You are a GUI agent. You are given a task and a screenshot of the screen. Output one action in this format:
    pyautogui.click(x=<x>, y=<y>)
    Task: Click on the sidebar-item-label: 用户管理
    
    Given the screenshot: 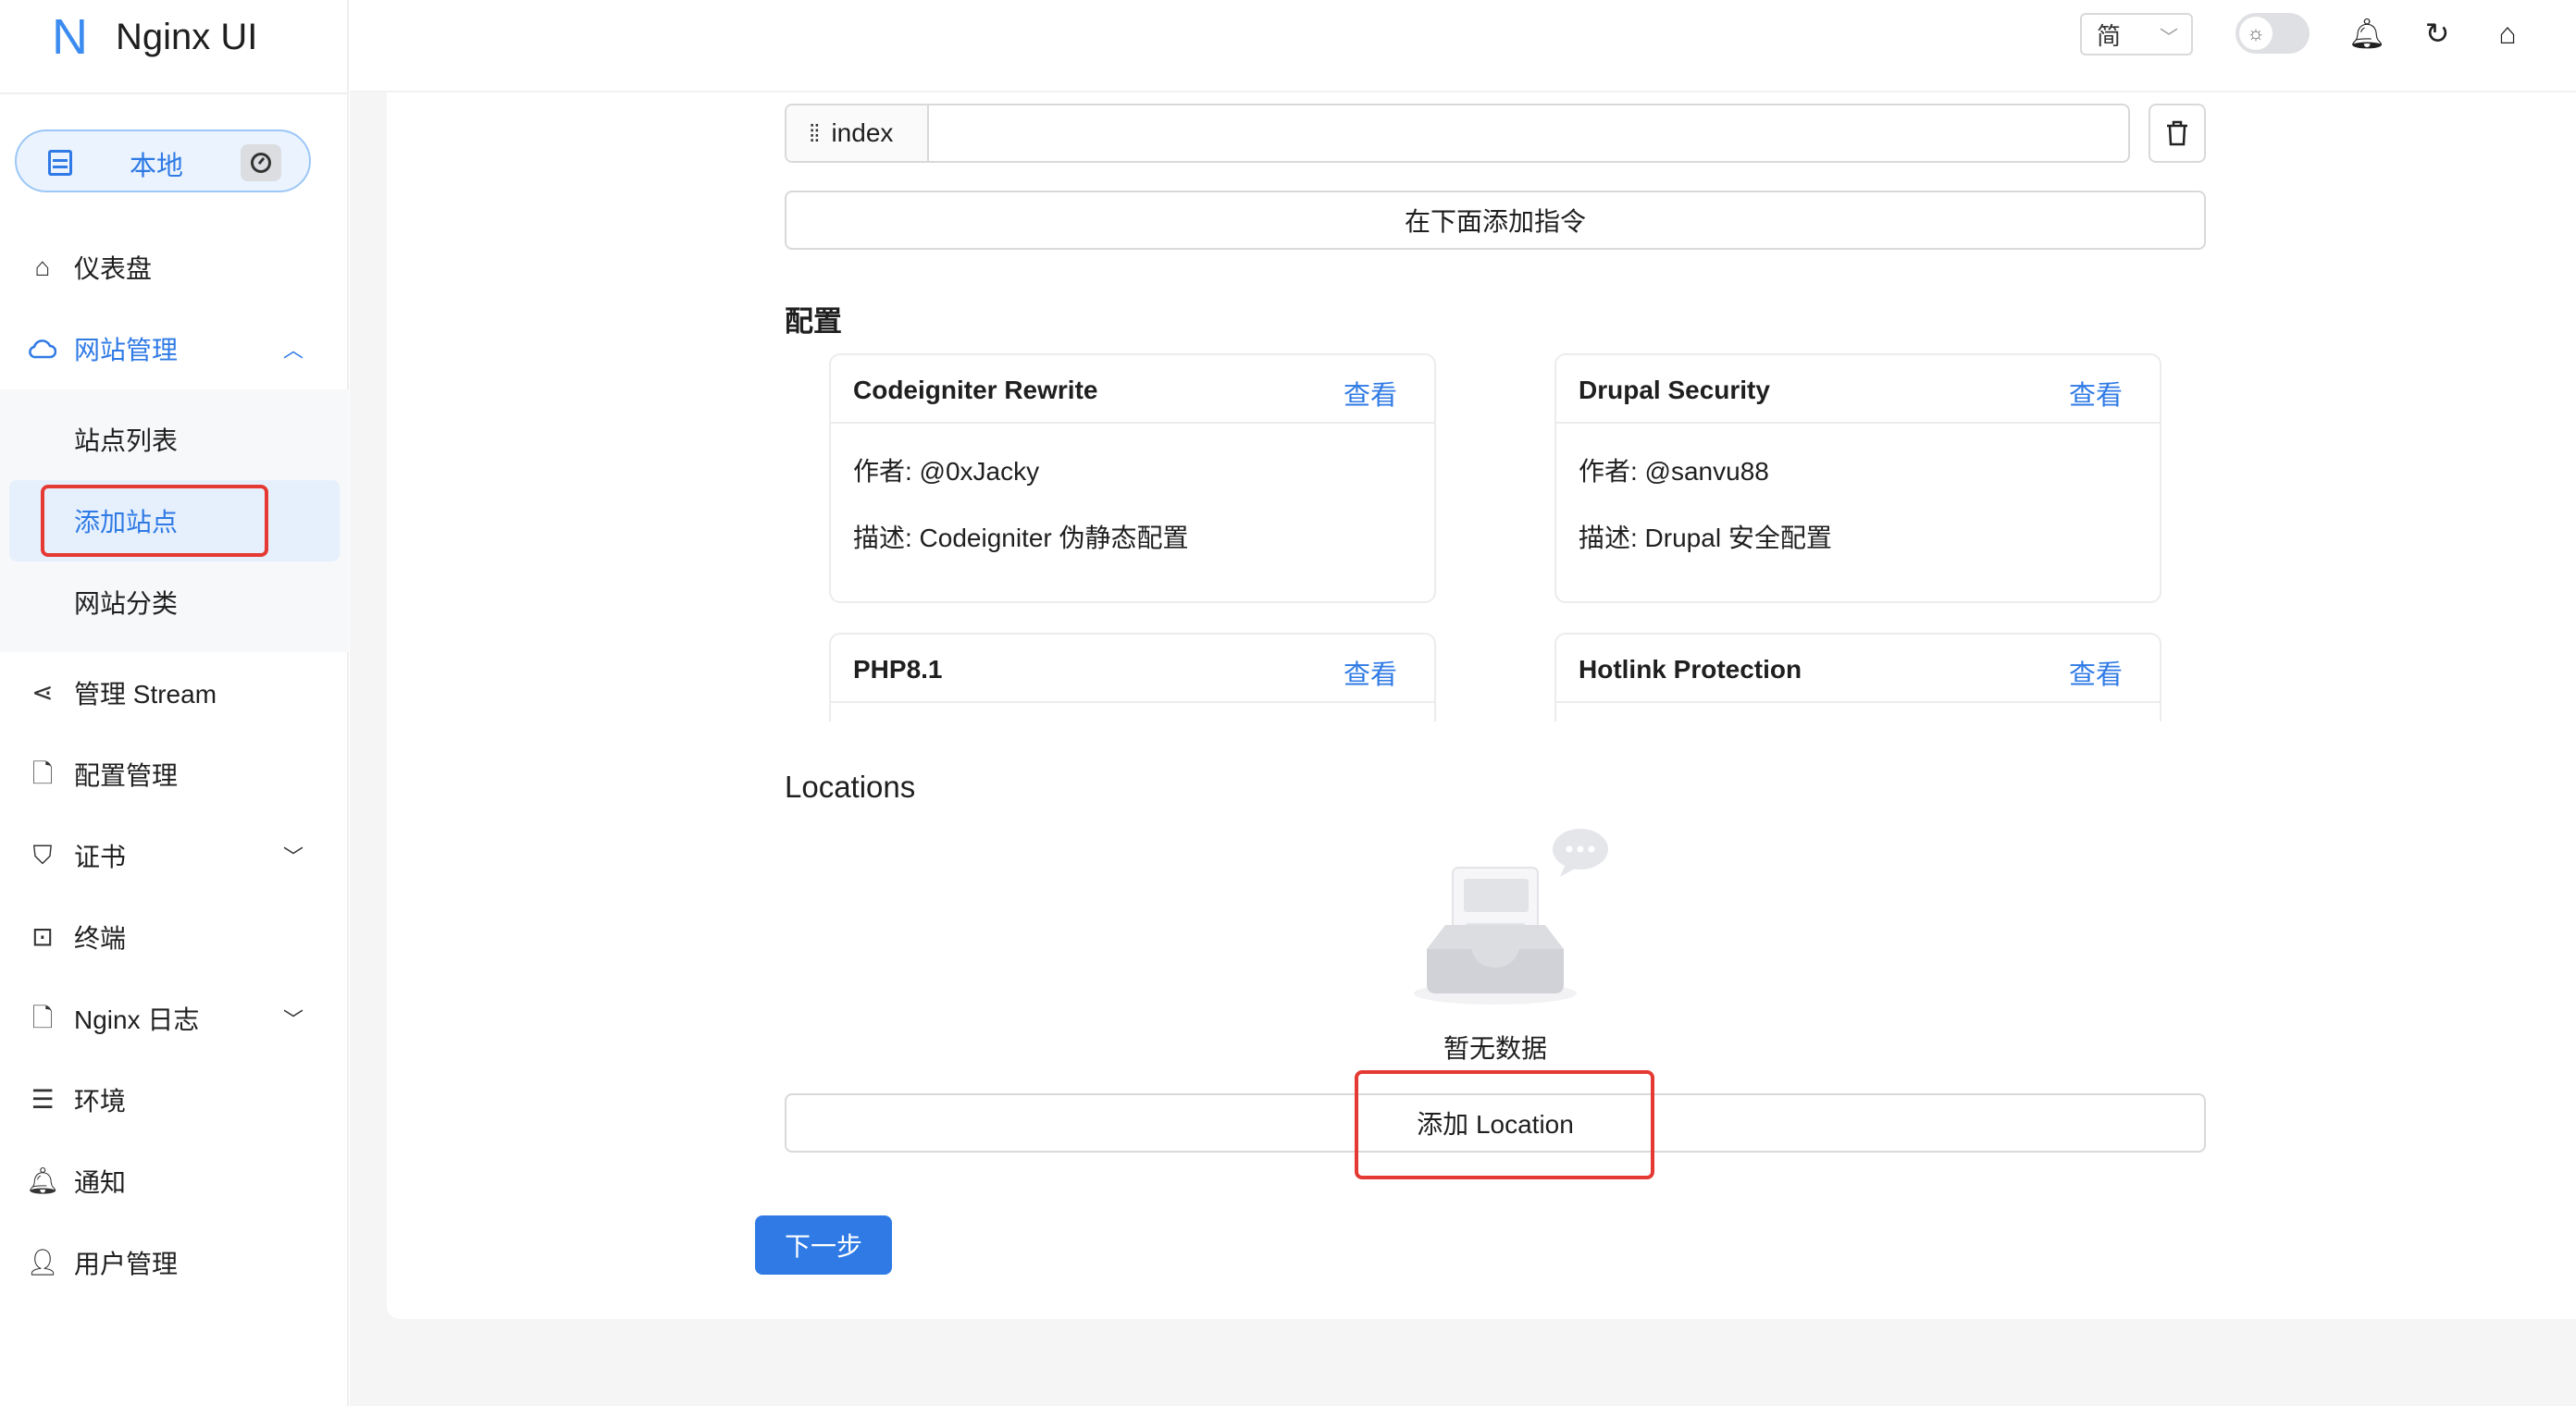 What is the action you would take?
    pyautogui.click(x=127, y=1264)
    